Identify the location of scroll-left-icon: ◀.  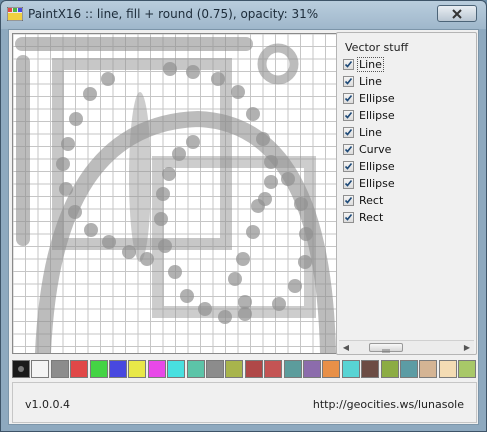
(346, 347).